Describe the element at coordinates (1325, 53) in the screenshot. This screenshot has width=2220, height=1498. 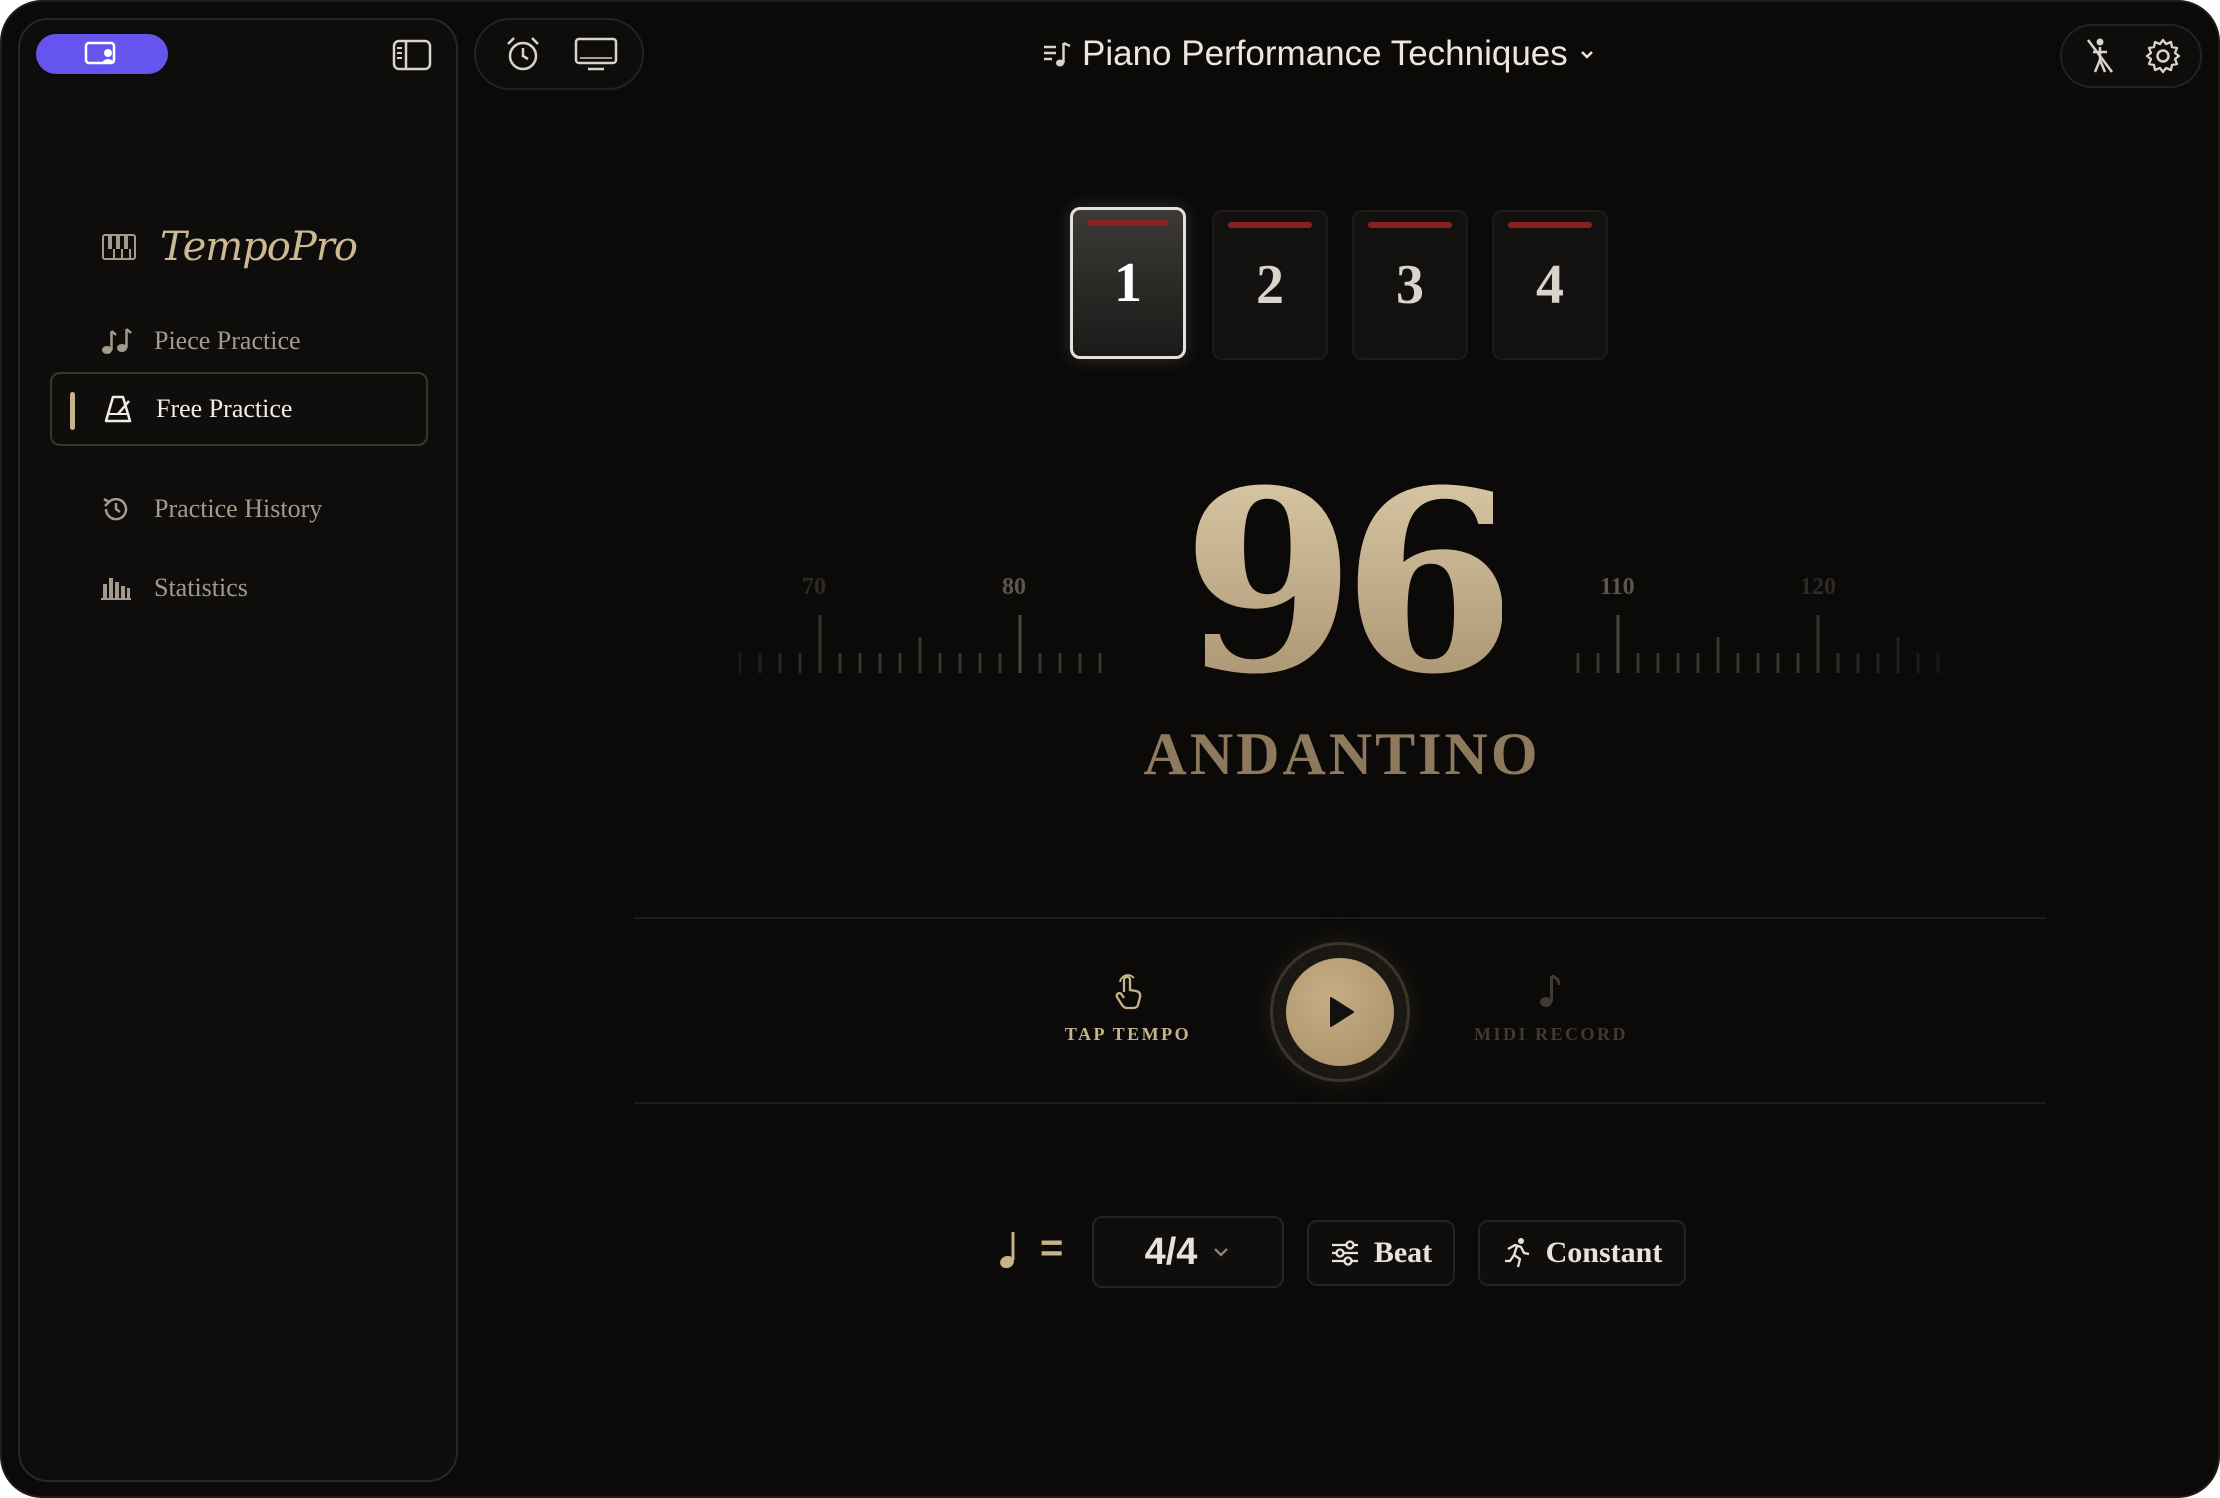
I see `page-title: Piano Performance Techniques` at that location.